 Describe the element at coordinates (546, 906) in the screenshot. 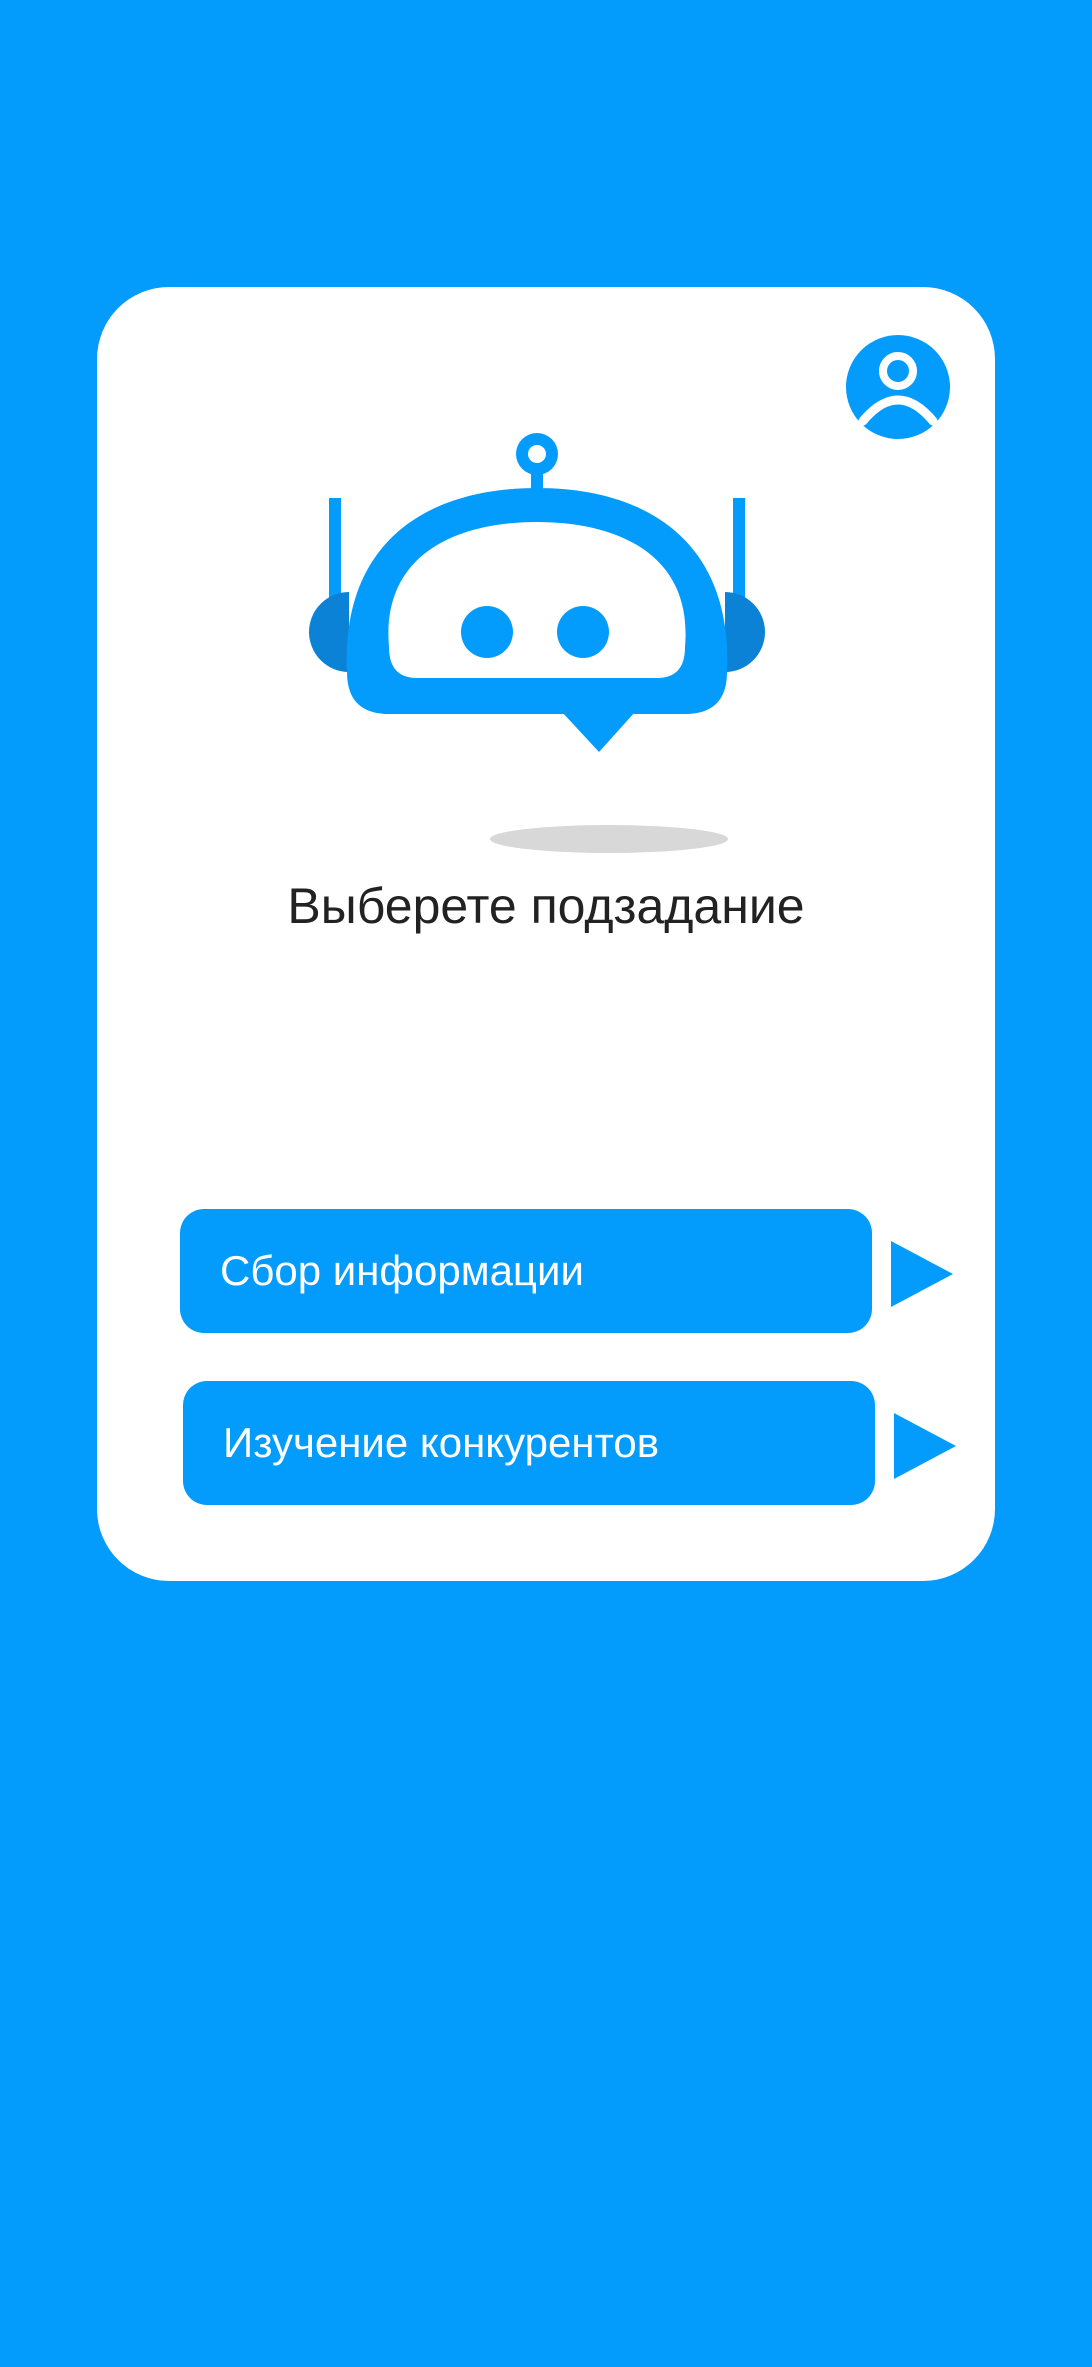

I see `page-title: Выберете подзадание` at that location.